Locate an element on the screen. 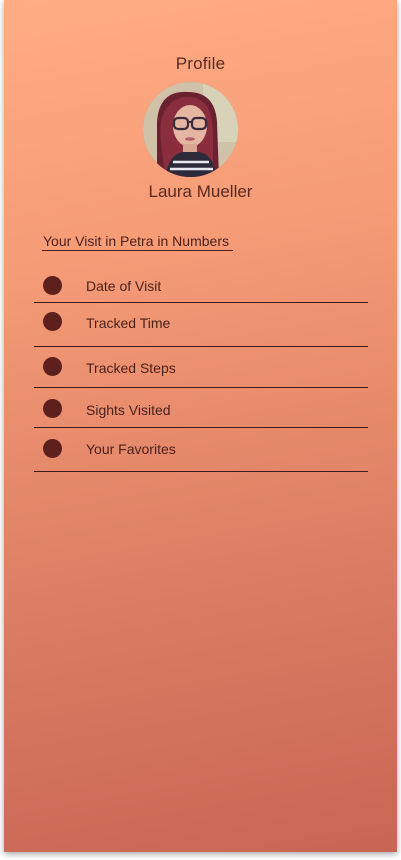 This screenshot has height=860, width=401. stat-label: Tracked Time is located at coordinates (128, 323).